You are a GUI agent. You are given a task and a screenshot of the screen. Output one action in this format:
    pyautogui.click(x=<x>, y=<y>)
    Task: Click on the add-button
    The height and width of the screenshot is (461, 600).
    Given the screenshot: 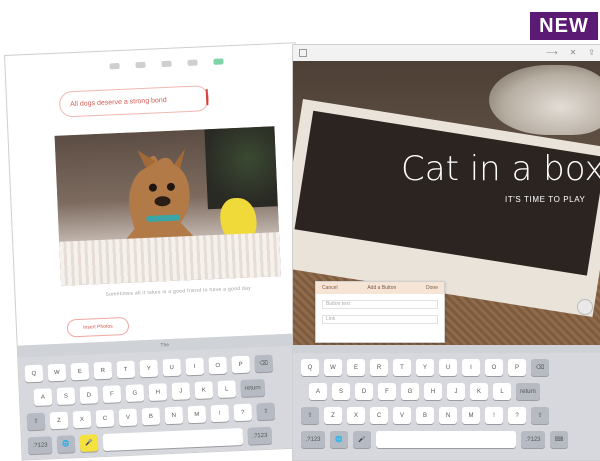 What is the action you would take?
    pyautogui.click(x=585, y=307)
    